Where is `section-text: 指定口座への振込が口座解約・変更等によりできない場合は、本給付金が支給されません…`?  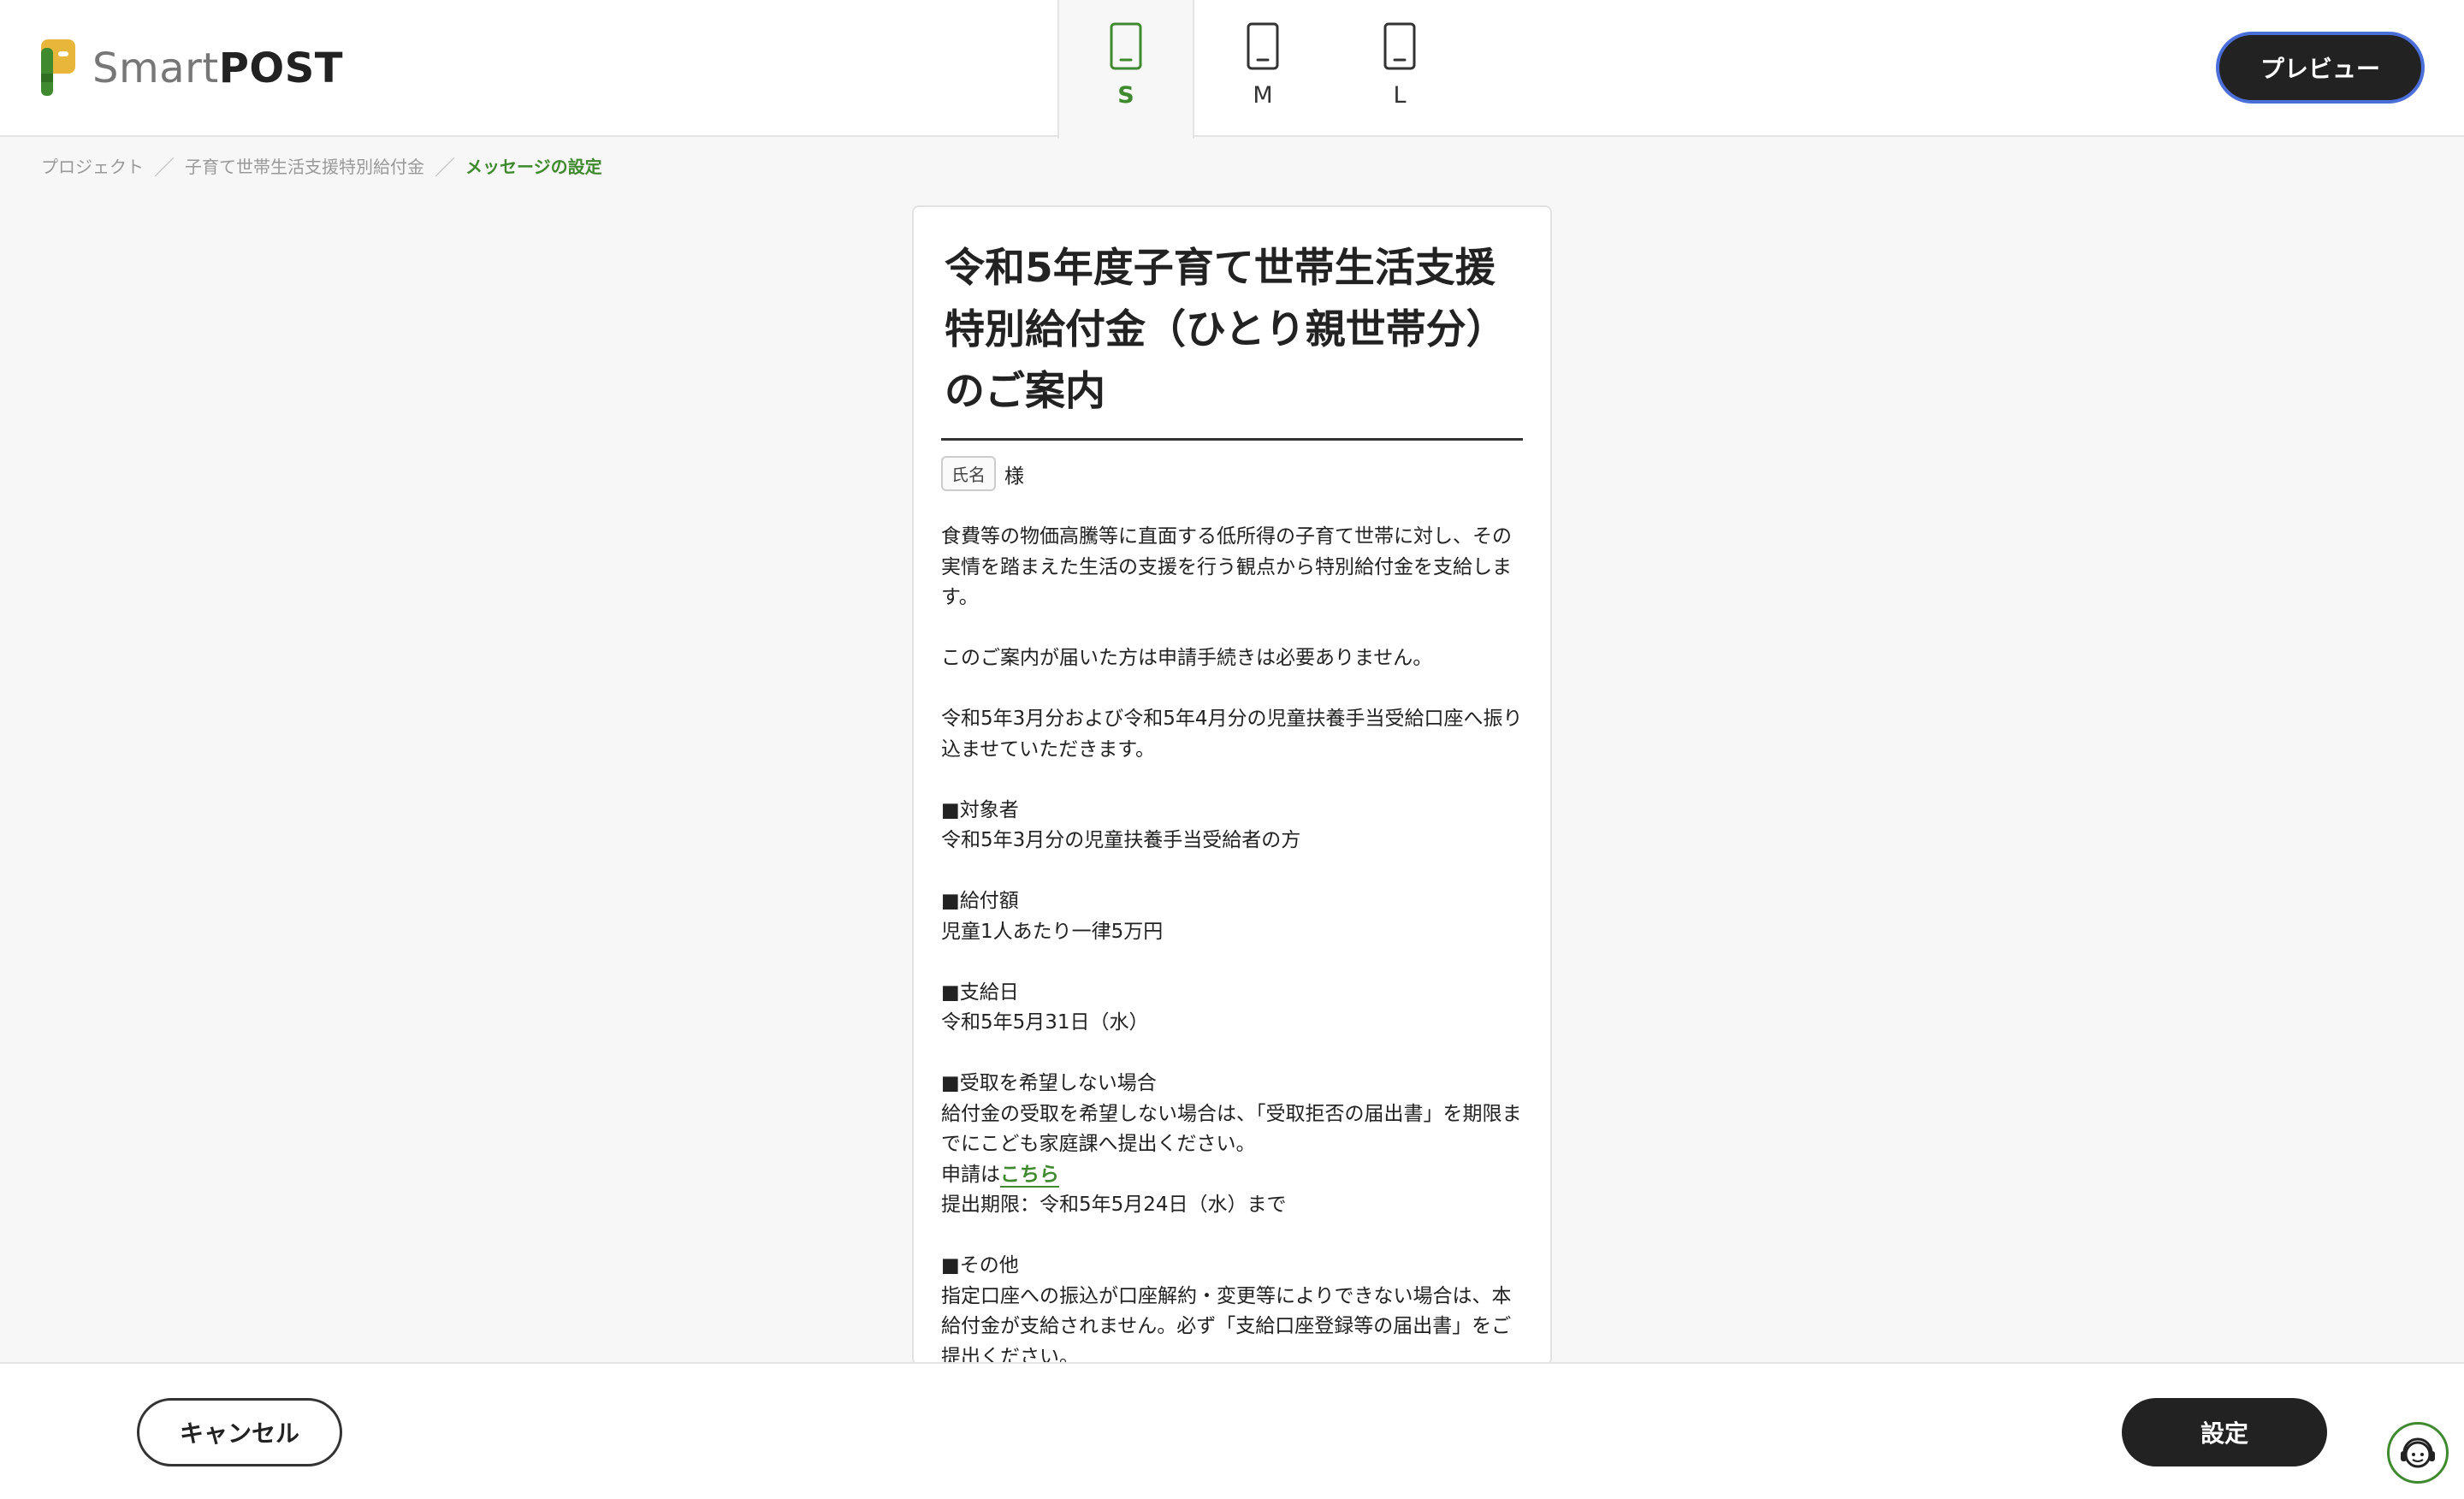 section-text: 指定口座への振込が口座解約・変更等によりできない場合は、本給付金が支給されません… is located at coordinates (1226, 1325).